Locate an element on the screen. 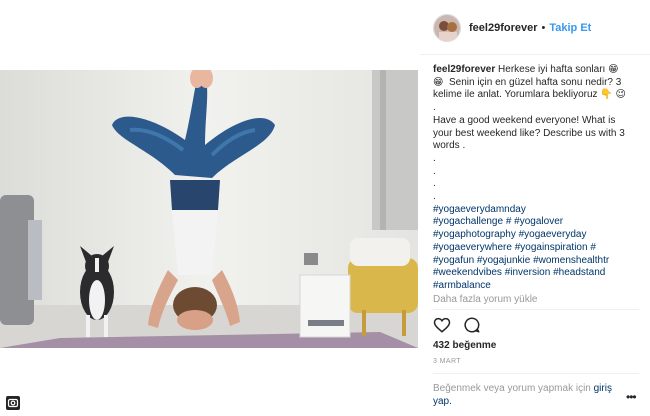 This screenshot has width=650, height=416. header-divider is located at coordinates (535, 54).